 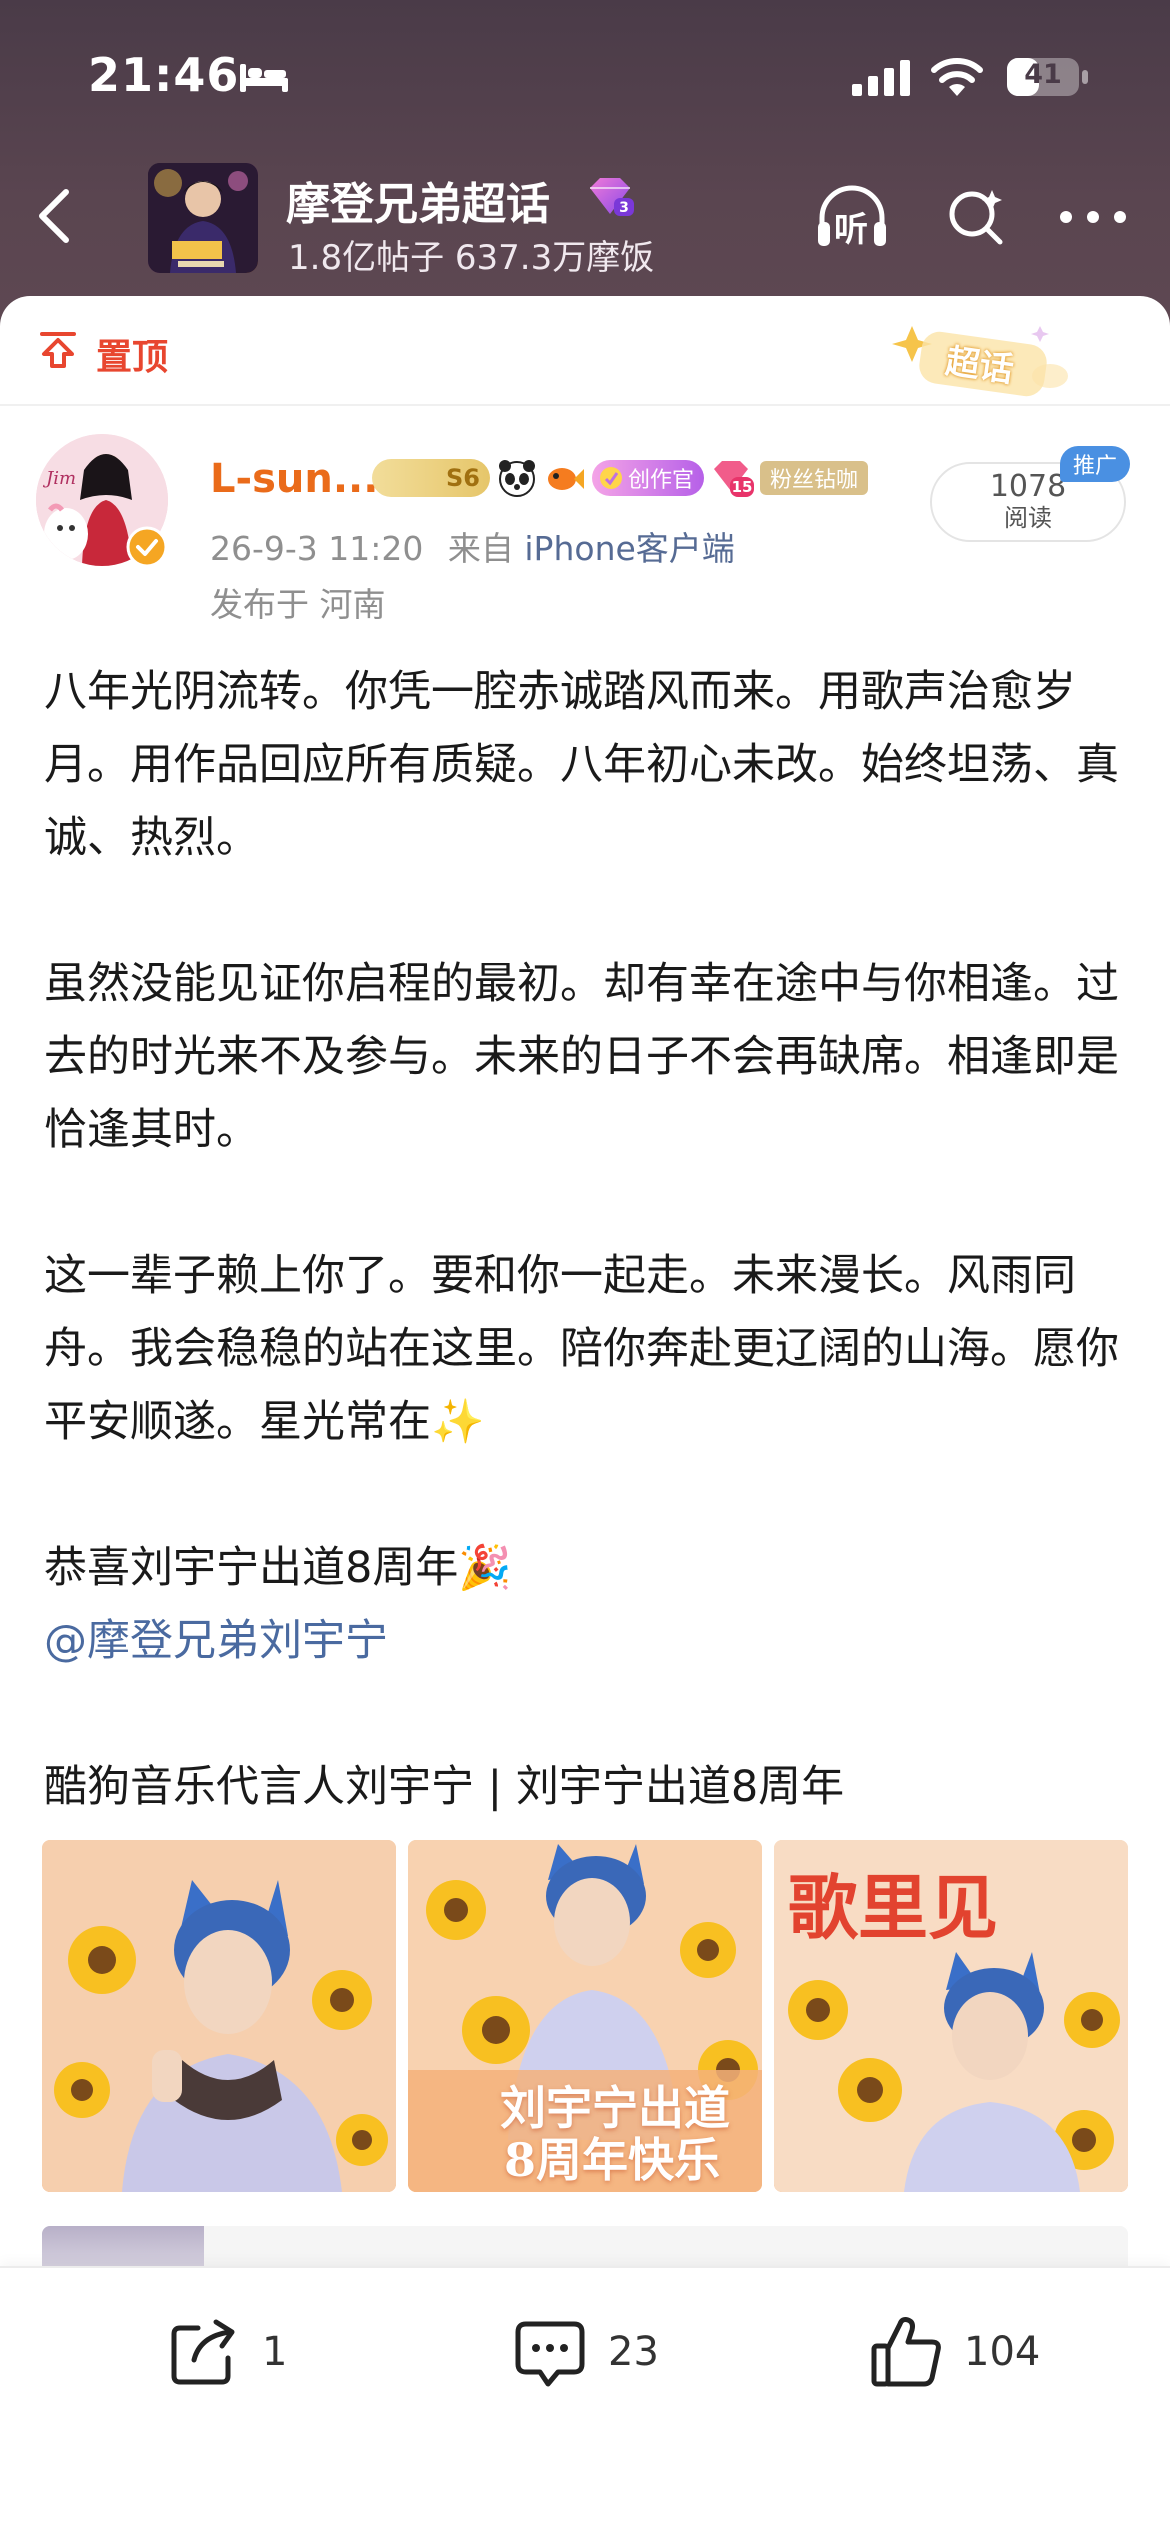 What do you see at coordinates (585, 165) in the screenshot?
I see `group-header: 21:46 41 摩登兄弟超话 3 1.8亿帖子 637.3万摩饭 听` at bounding box center [585, 165].